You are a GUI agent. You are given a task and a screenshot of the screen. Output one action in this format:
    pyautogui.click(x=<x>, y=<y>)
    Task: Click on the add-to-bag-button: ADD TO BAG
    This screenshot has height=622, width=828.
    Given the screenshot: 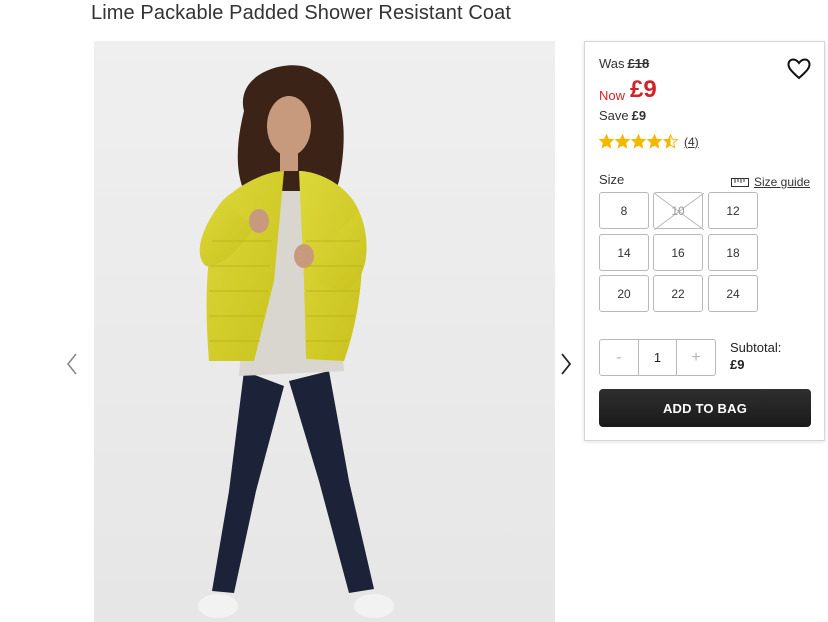 What is the action you would take?
    pyautogui.click(x=705, y=408)
    